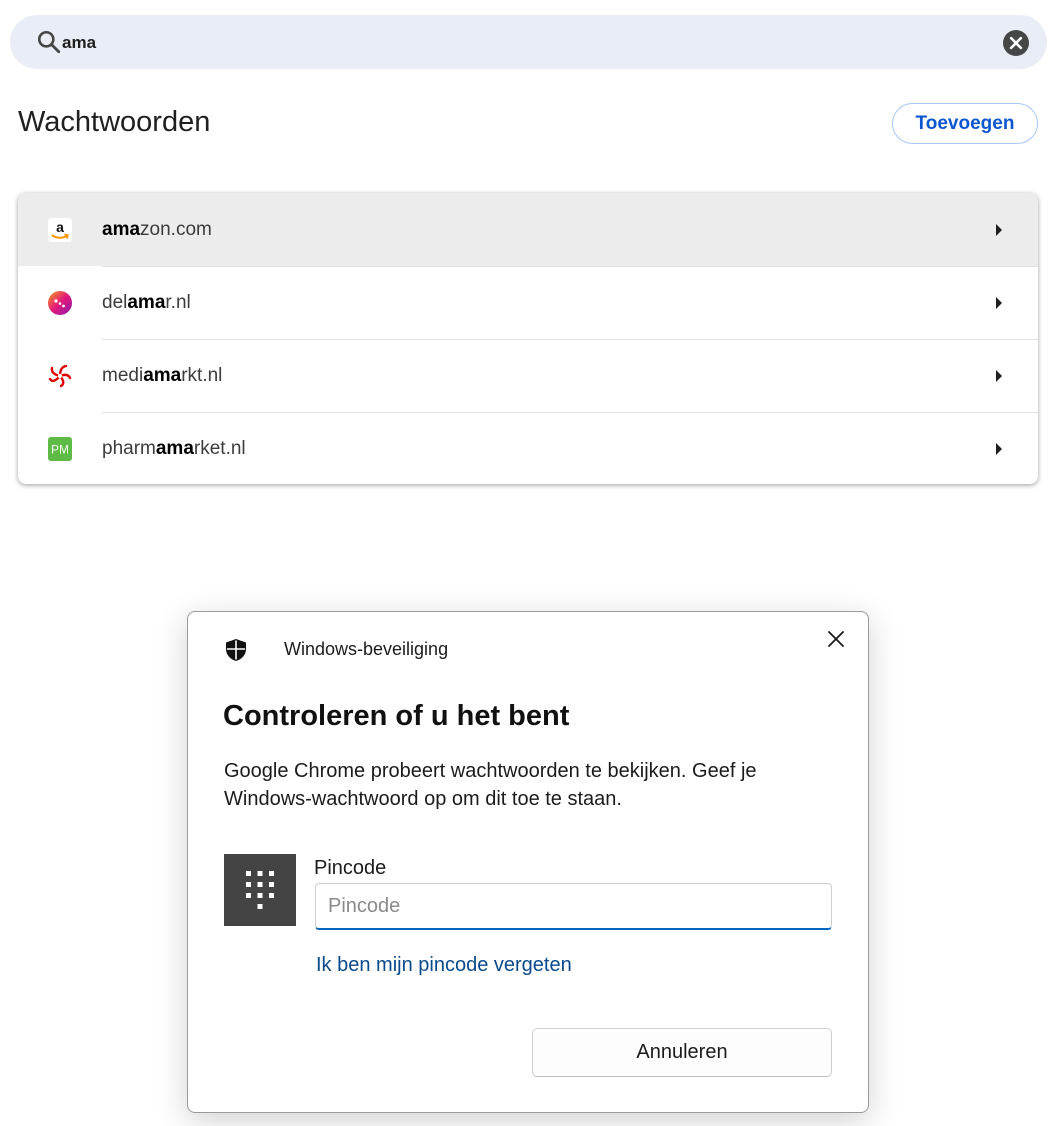 The image size is (1059, 1126). I want to click on pin-label: Pincode, so click(350, 868).